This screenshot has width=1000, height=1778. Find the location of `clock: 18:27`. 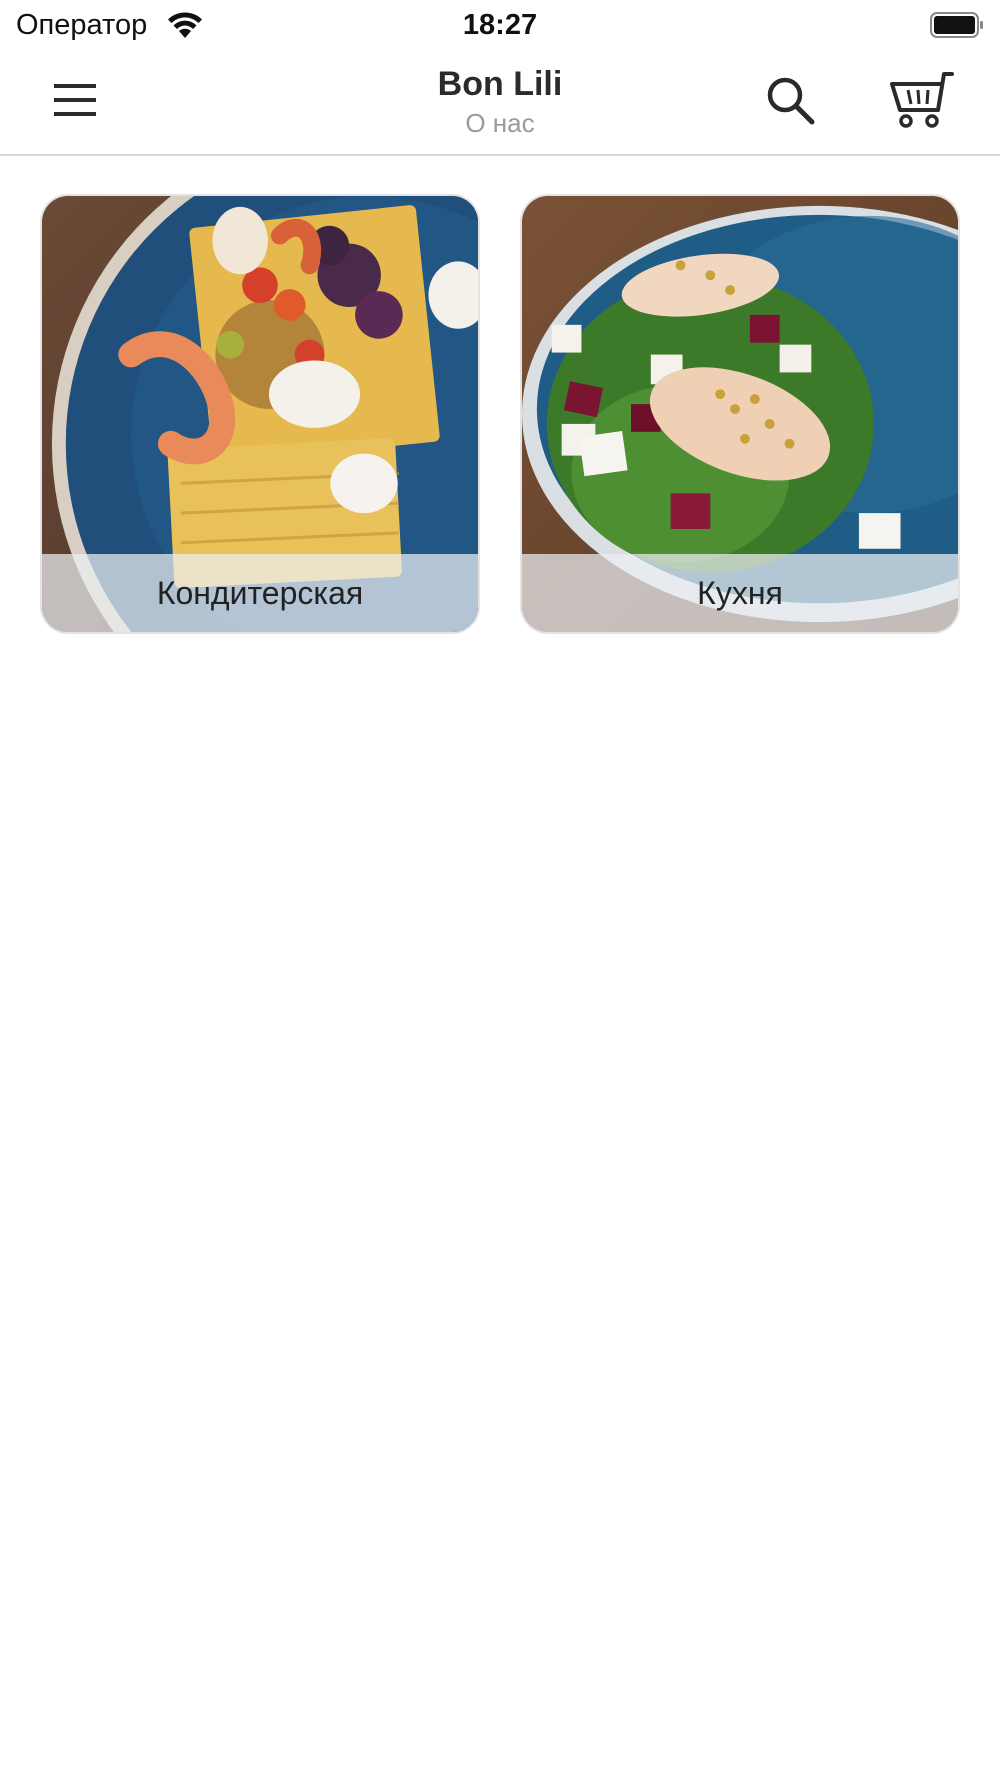

clock: 18:27 is located at coordinates (500, 25).